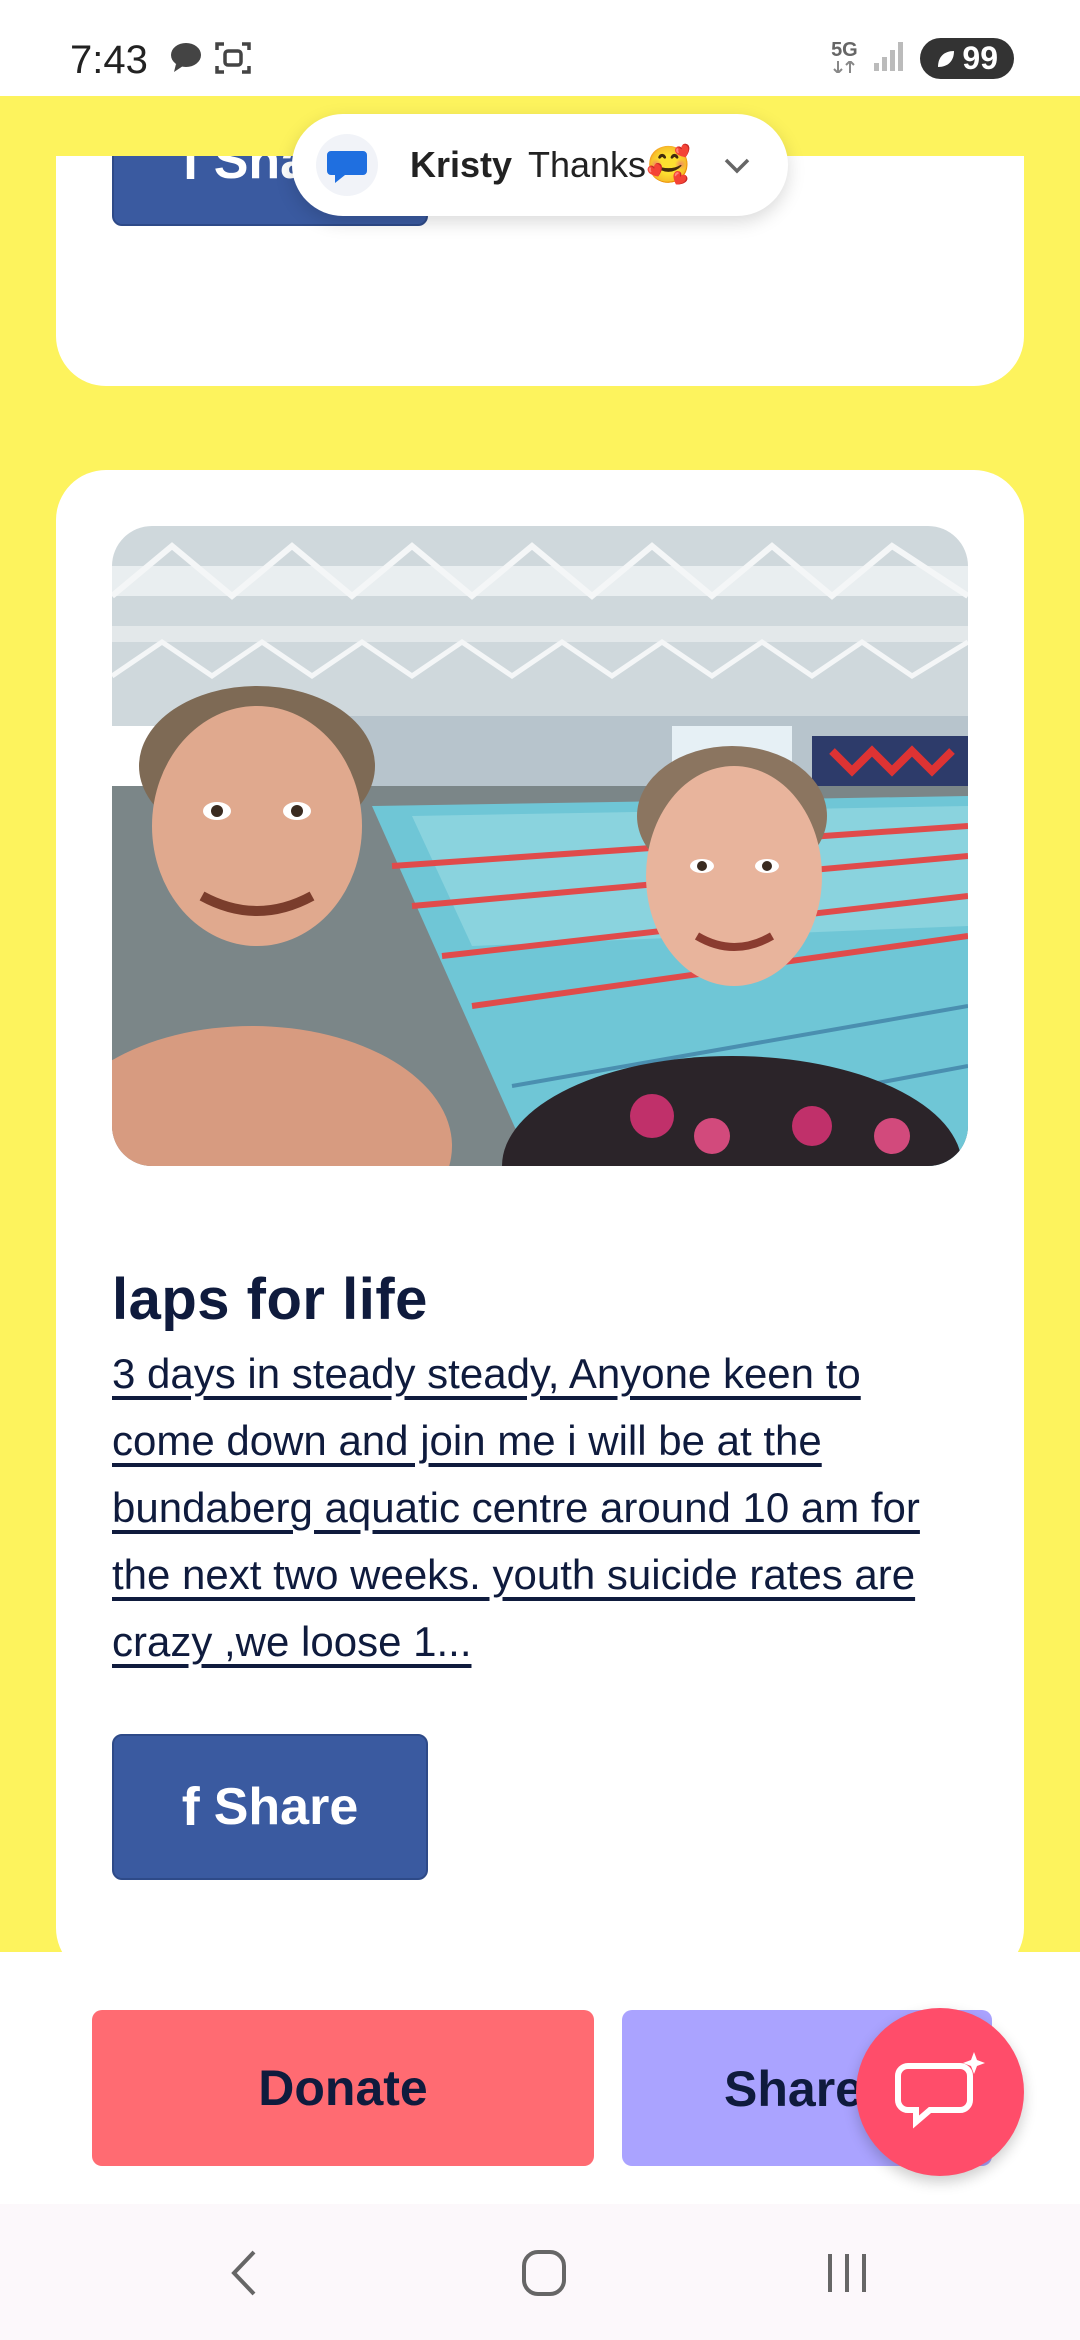  Describe the element at coordinates (286, 1807) in the screenshot. I see `share-label: Share` at that location.